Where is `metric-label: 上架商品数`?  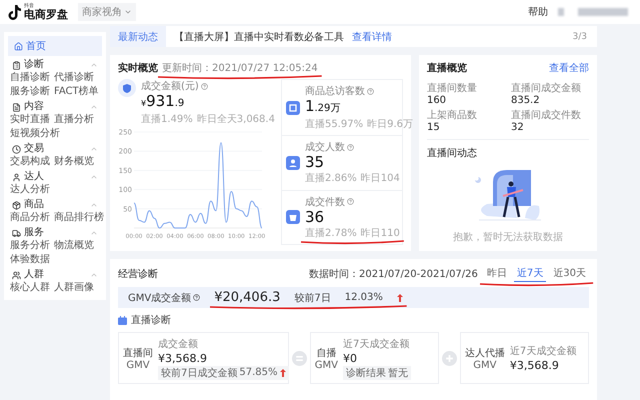 metric-label: 上架商品数 is located at coordinates (452, 115).